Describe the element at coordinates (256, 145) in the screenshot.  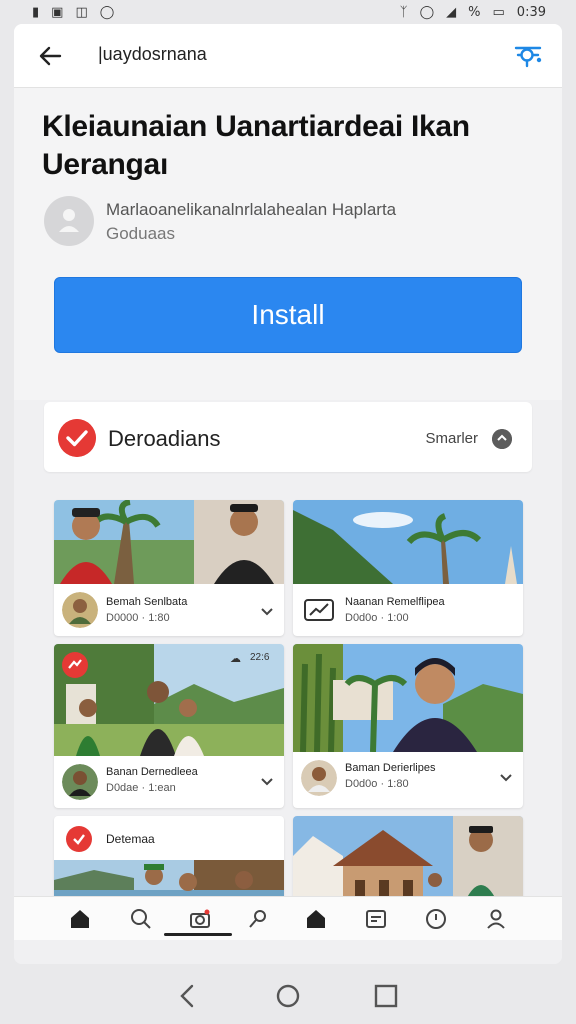
I see `app-title: Kleiaunaian Uanartiardeai Ikan Uerangaı` at that location.